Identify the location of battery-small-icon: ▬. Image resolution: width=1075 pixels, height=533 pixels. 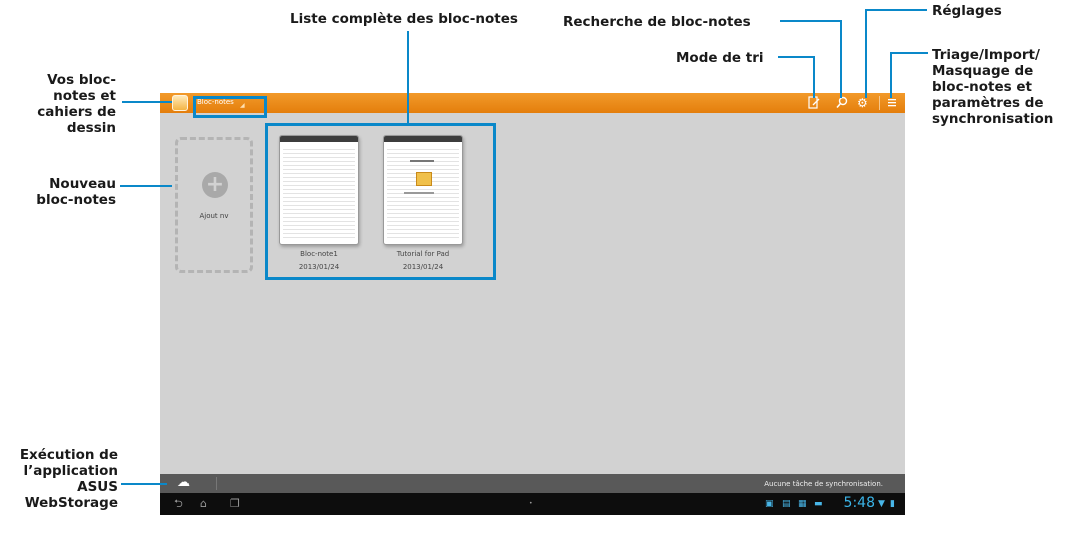
(818, 504).